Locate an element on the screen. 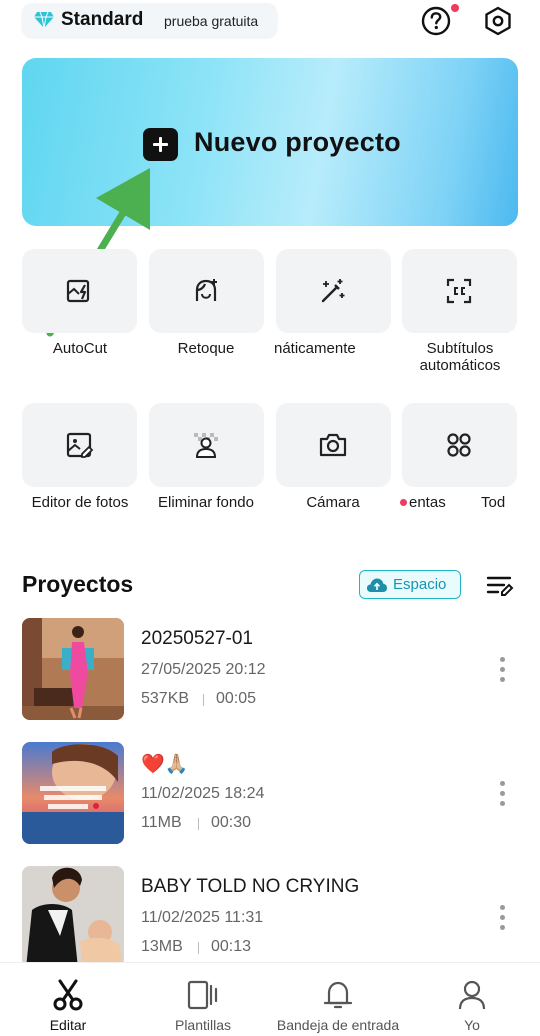 Image resolution: width=540 pixels, height=1036 pixels. remove-background-icon is located at coordinates (206, 445).